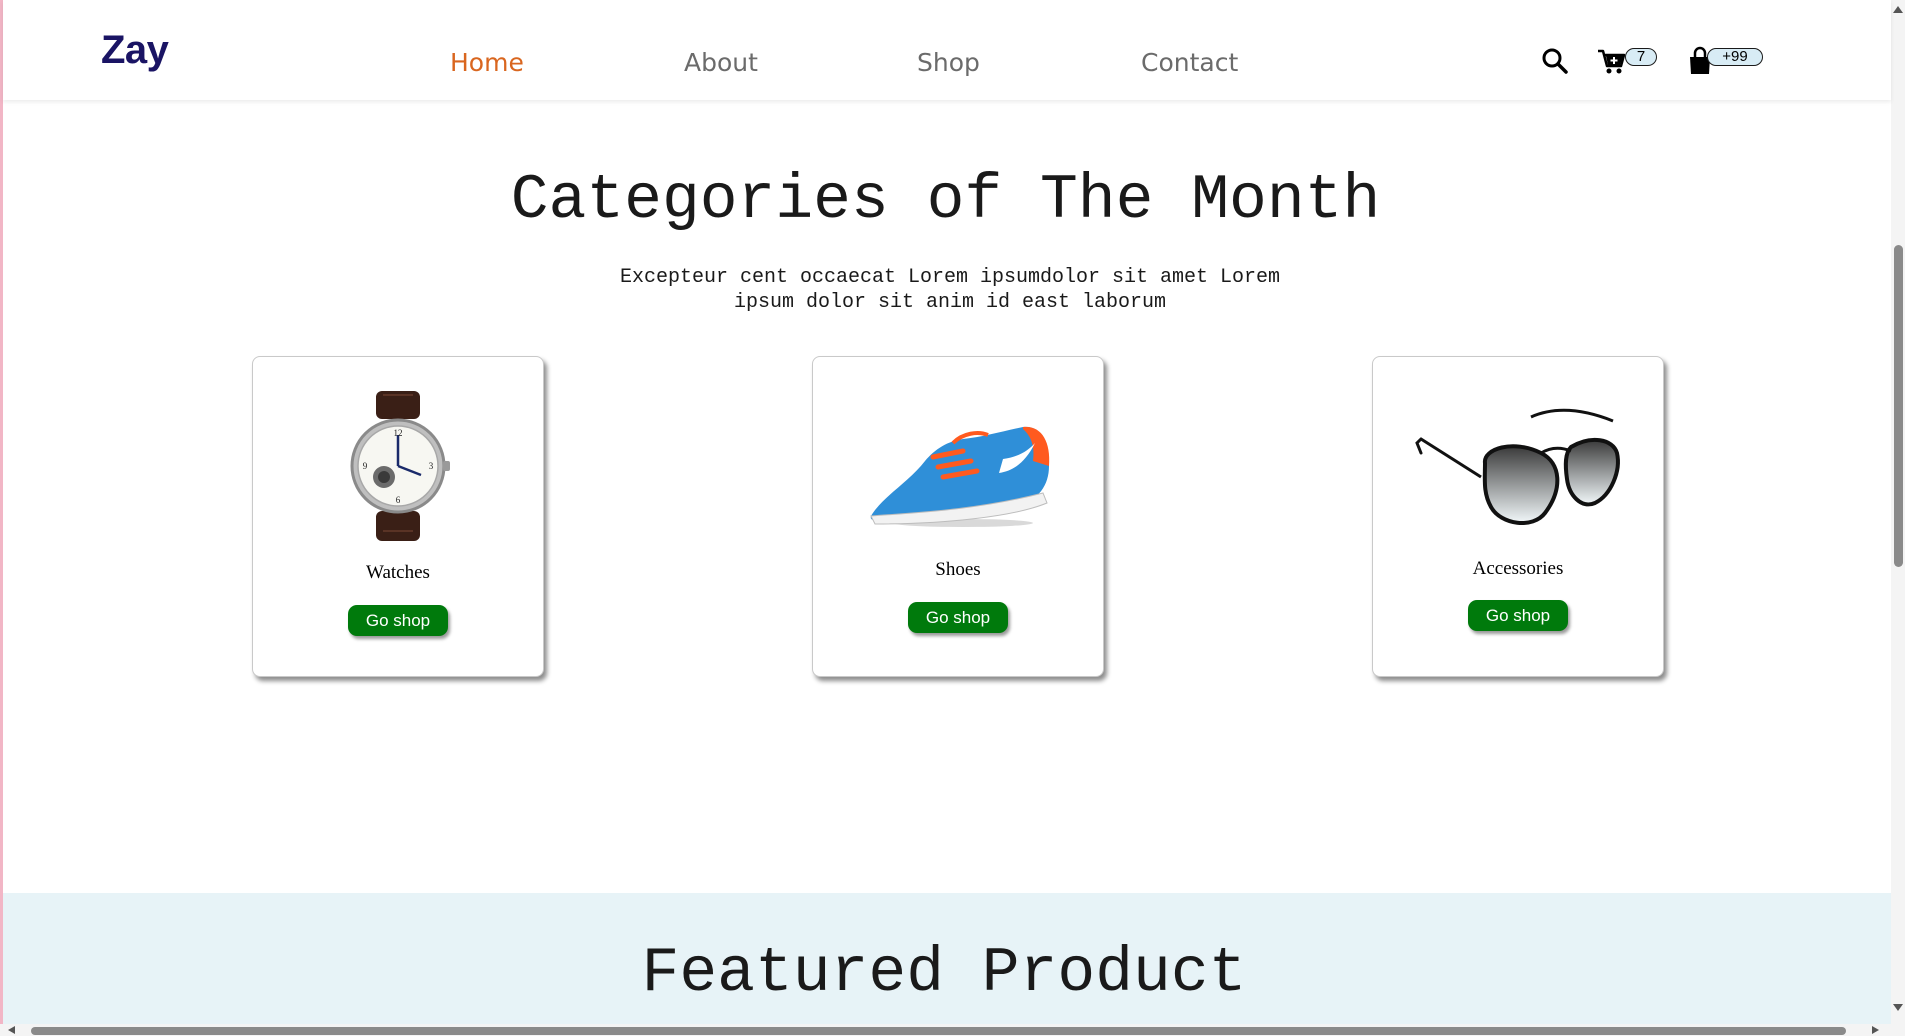 This screenshot has height=1036, width=1905. I want to click on nav-contact: Contact, so click(1189, 62).